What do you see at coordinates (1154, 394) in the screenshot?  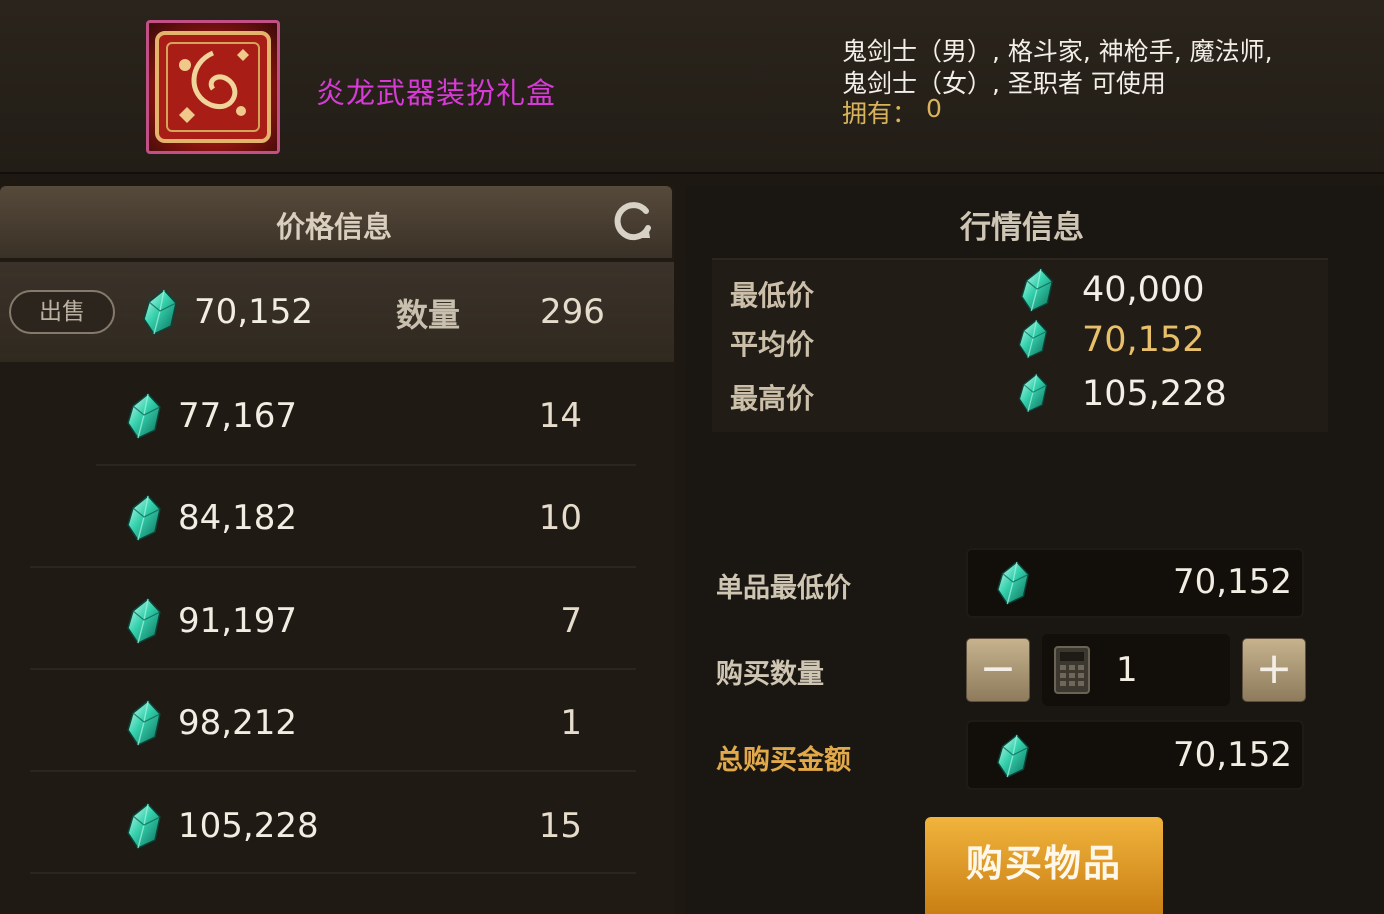 I see `max-price-value: 105,228` at bounding box center [1154, 394].